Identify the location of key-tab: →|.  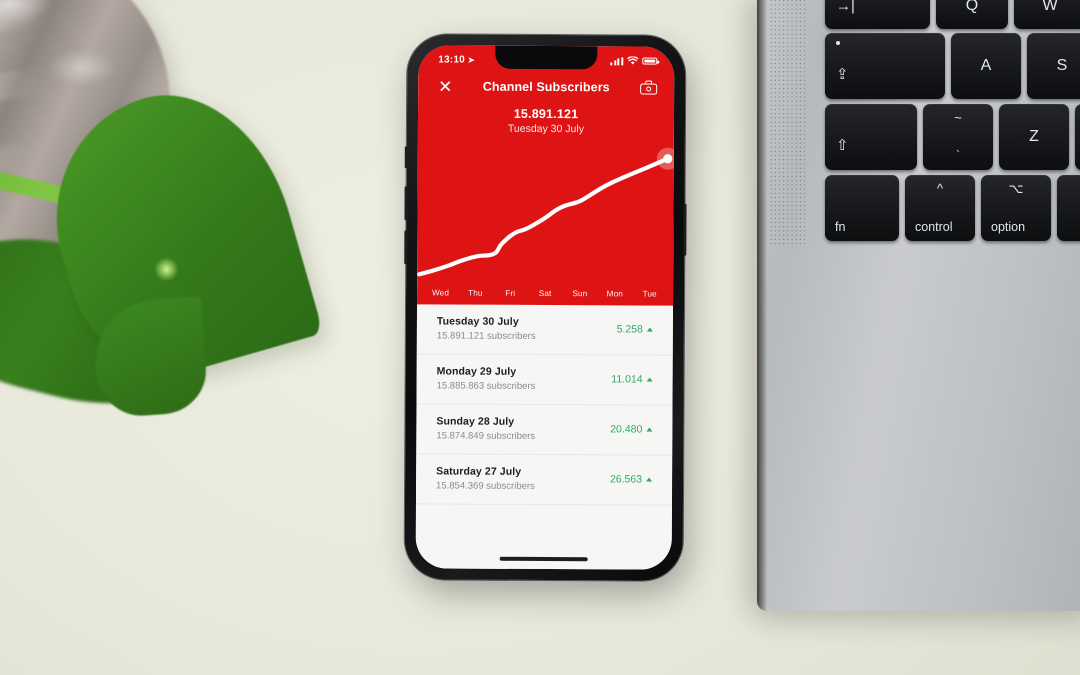
(877, 14).